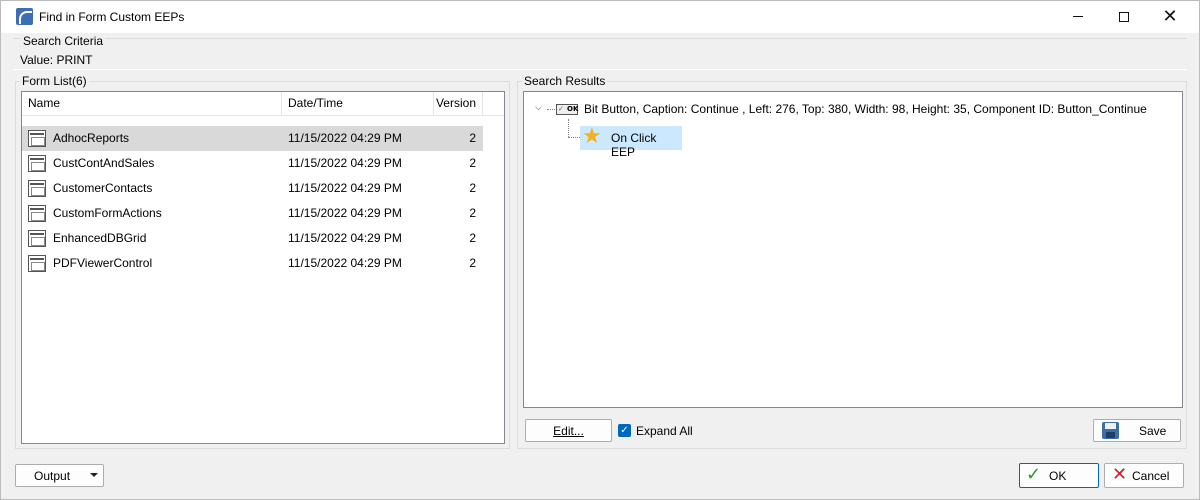 The width and height of the screenshot is (1200, 500). I want to click on ok-button: ✓ OK, so click(1059, 475).